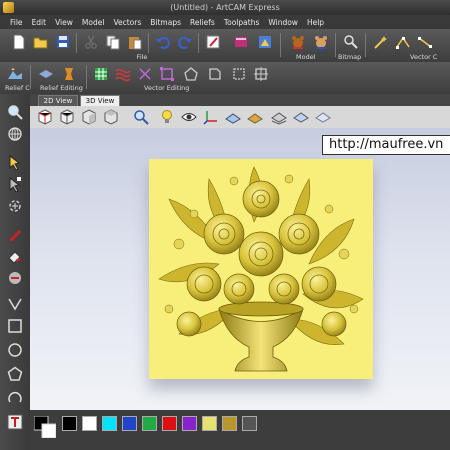 This screenshot has width=450, height=450. Describe the element at coordinates (202, 22) in the screenshot. I see `menu-reliefs: Reliefs` at that location.